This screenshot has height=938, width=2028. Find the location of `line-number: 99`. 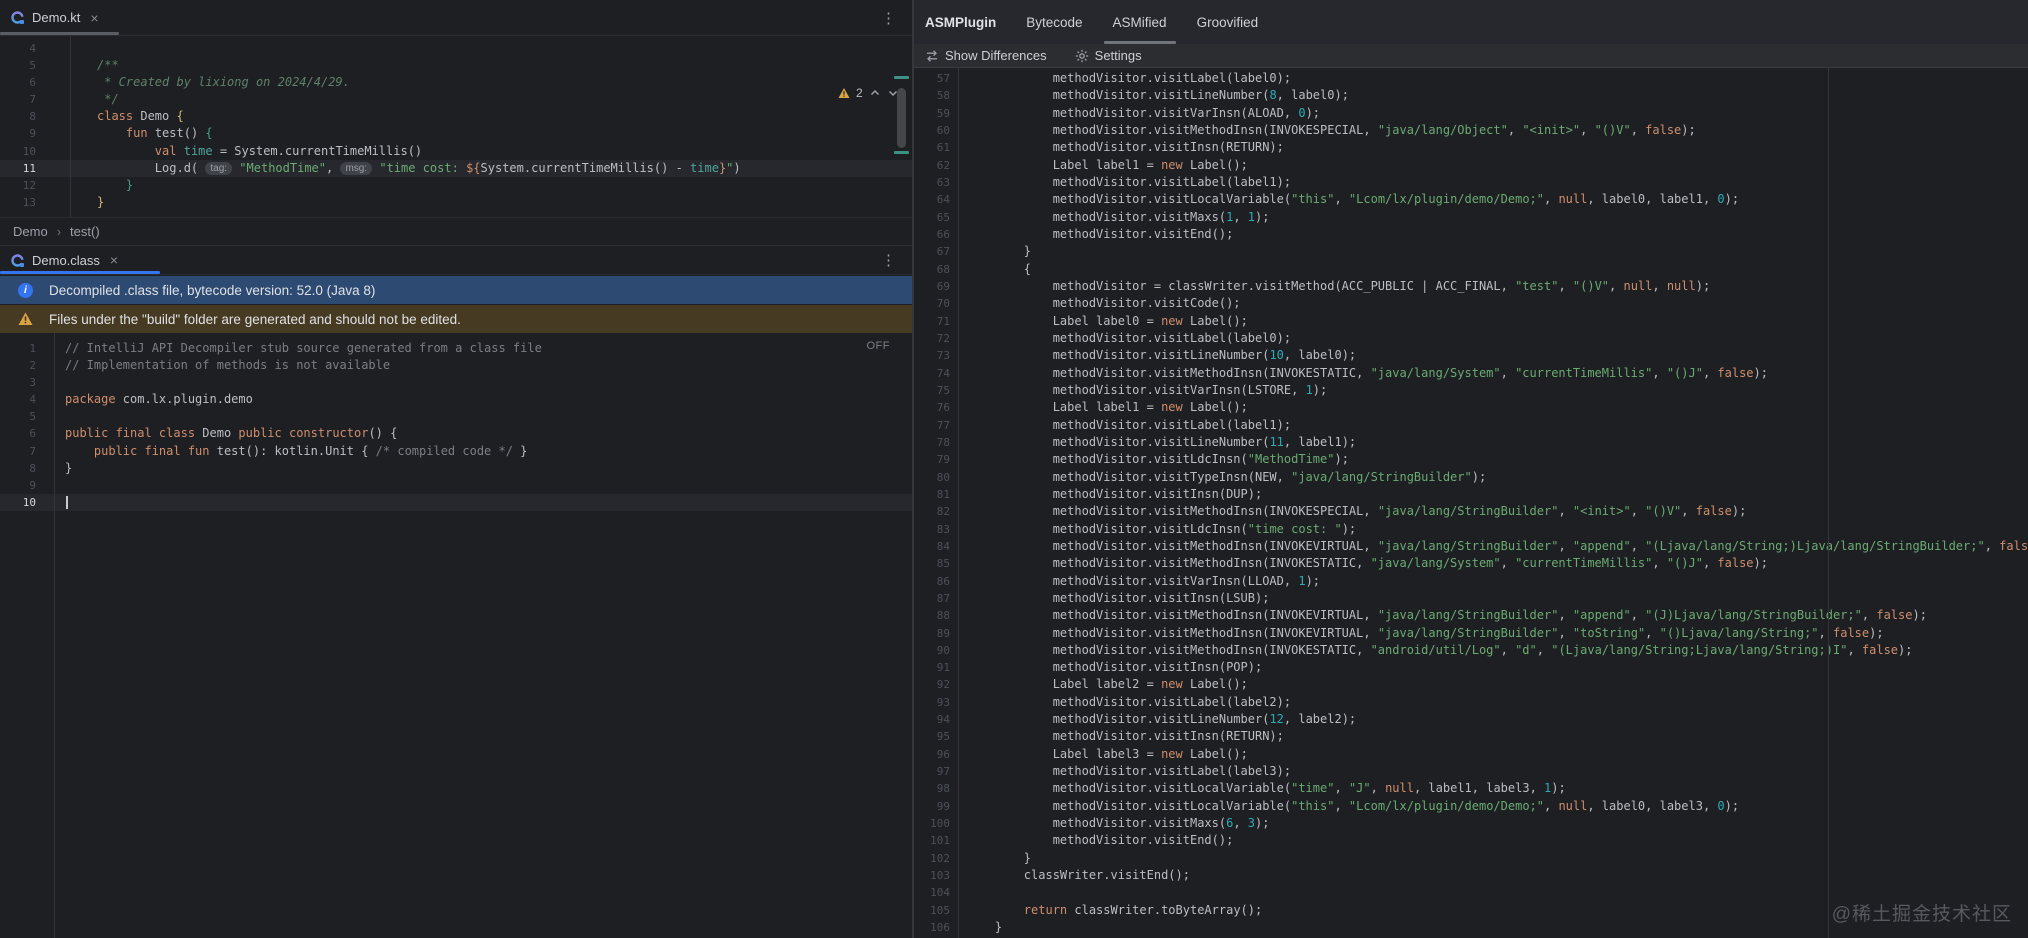

line-number: 99 is located at coordinates (932, 806).